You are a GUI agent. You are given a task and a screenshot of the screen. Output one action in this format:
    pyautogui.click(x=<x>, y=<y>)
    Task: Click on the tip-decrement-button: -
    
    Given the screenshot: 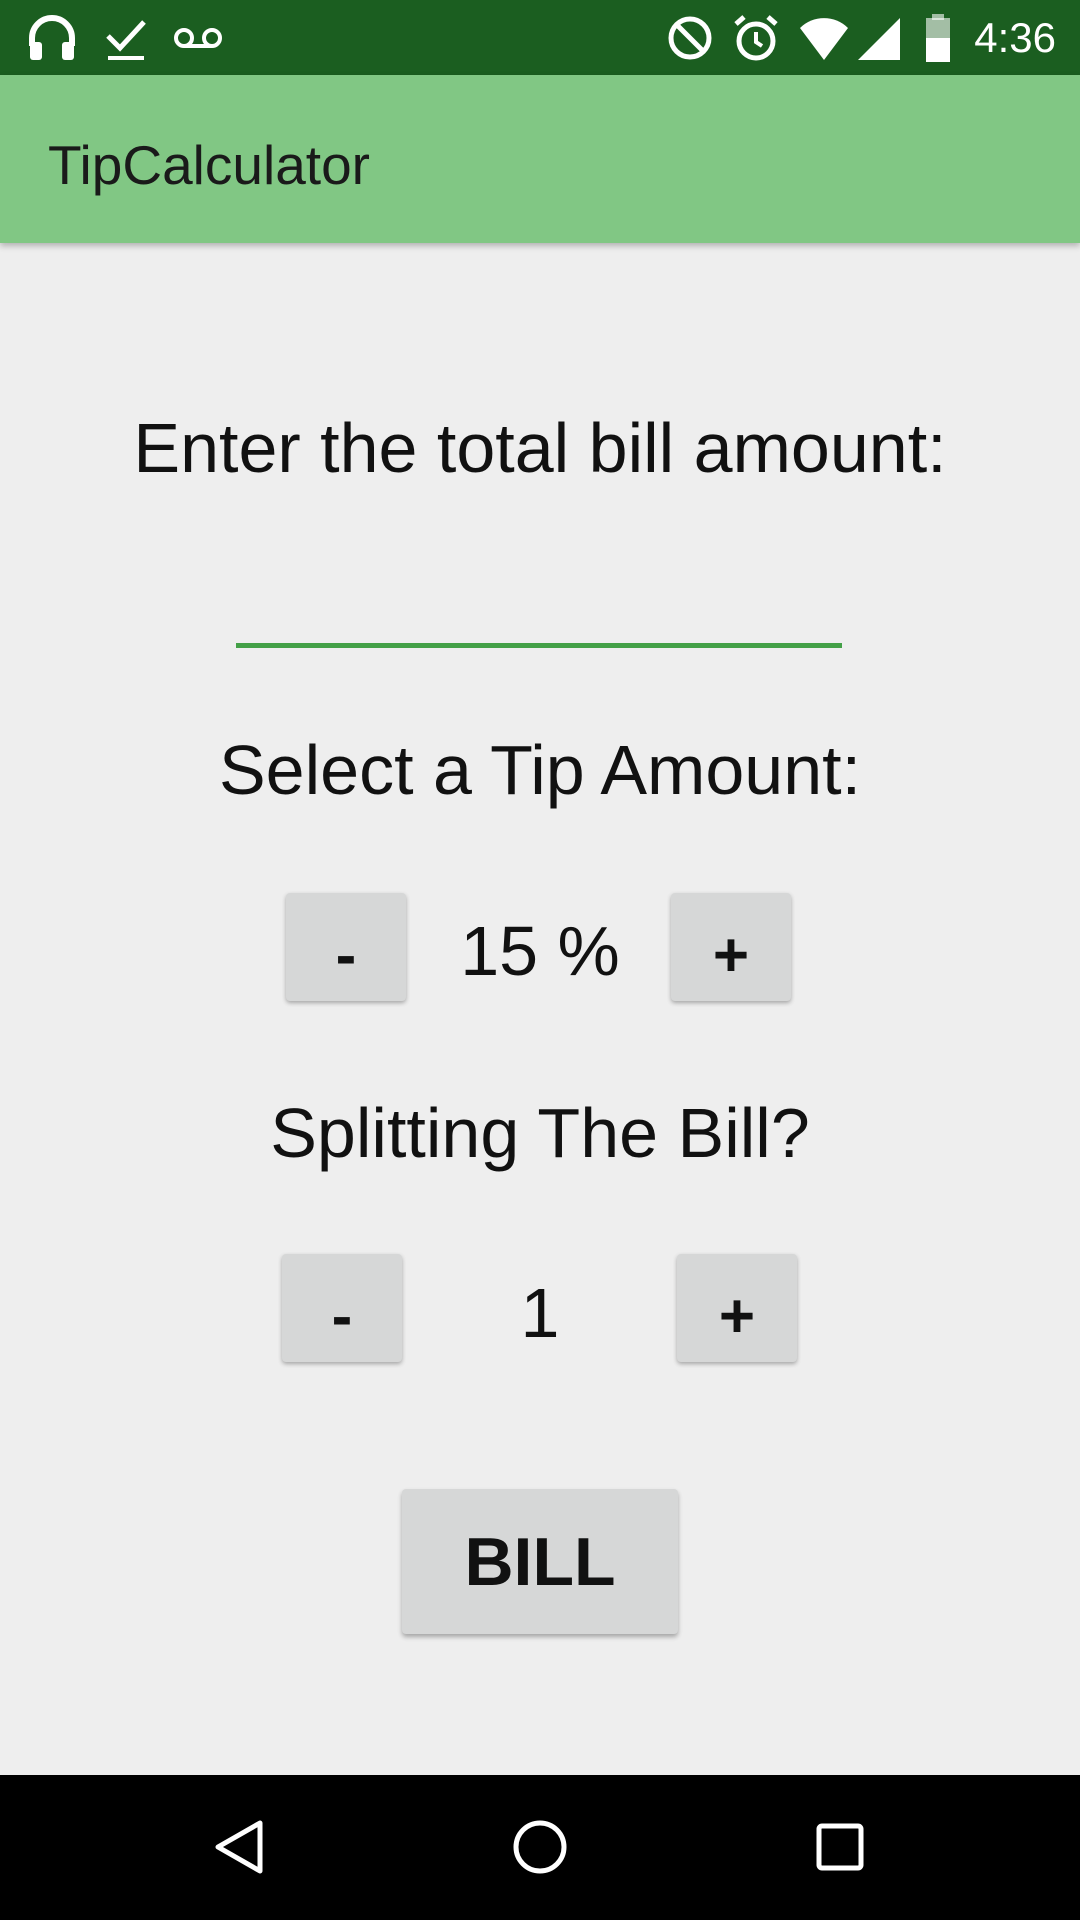 What is the action you would take?
    pyautogui.click(x=346, y=947)
    